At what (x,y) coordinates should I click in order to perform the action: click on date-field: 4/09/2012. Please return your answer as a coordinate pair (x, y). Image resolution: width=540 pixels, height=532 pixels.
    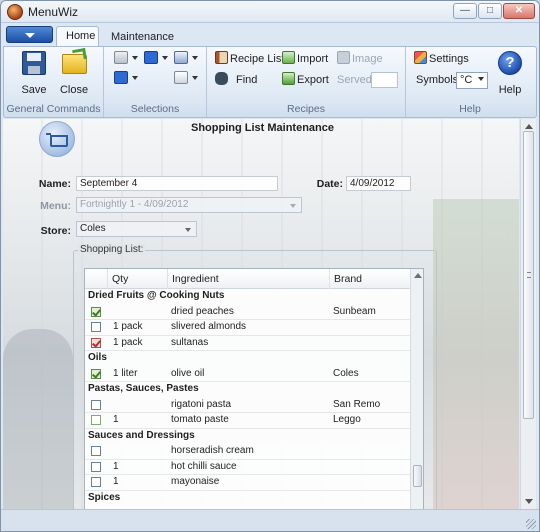
    Looking at the image, I should click on (378, 183).